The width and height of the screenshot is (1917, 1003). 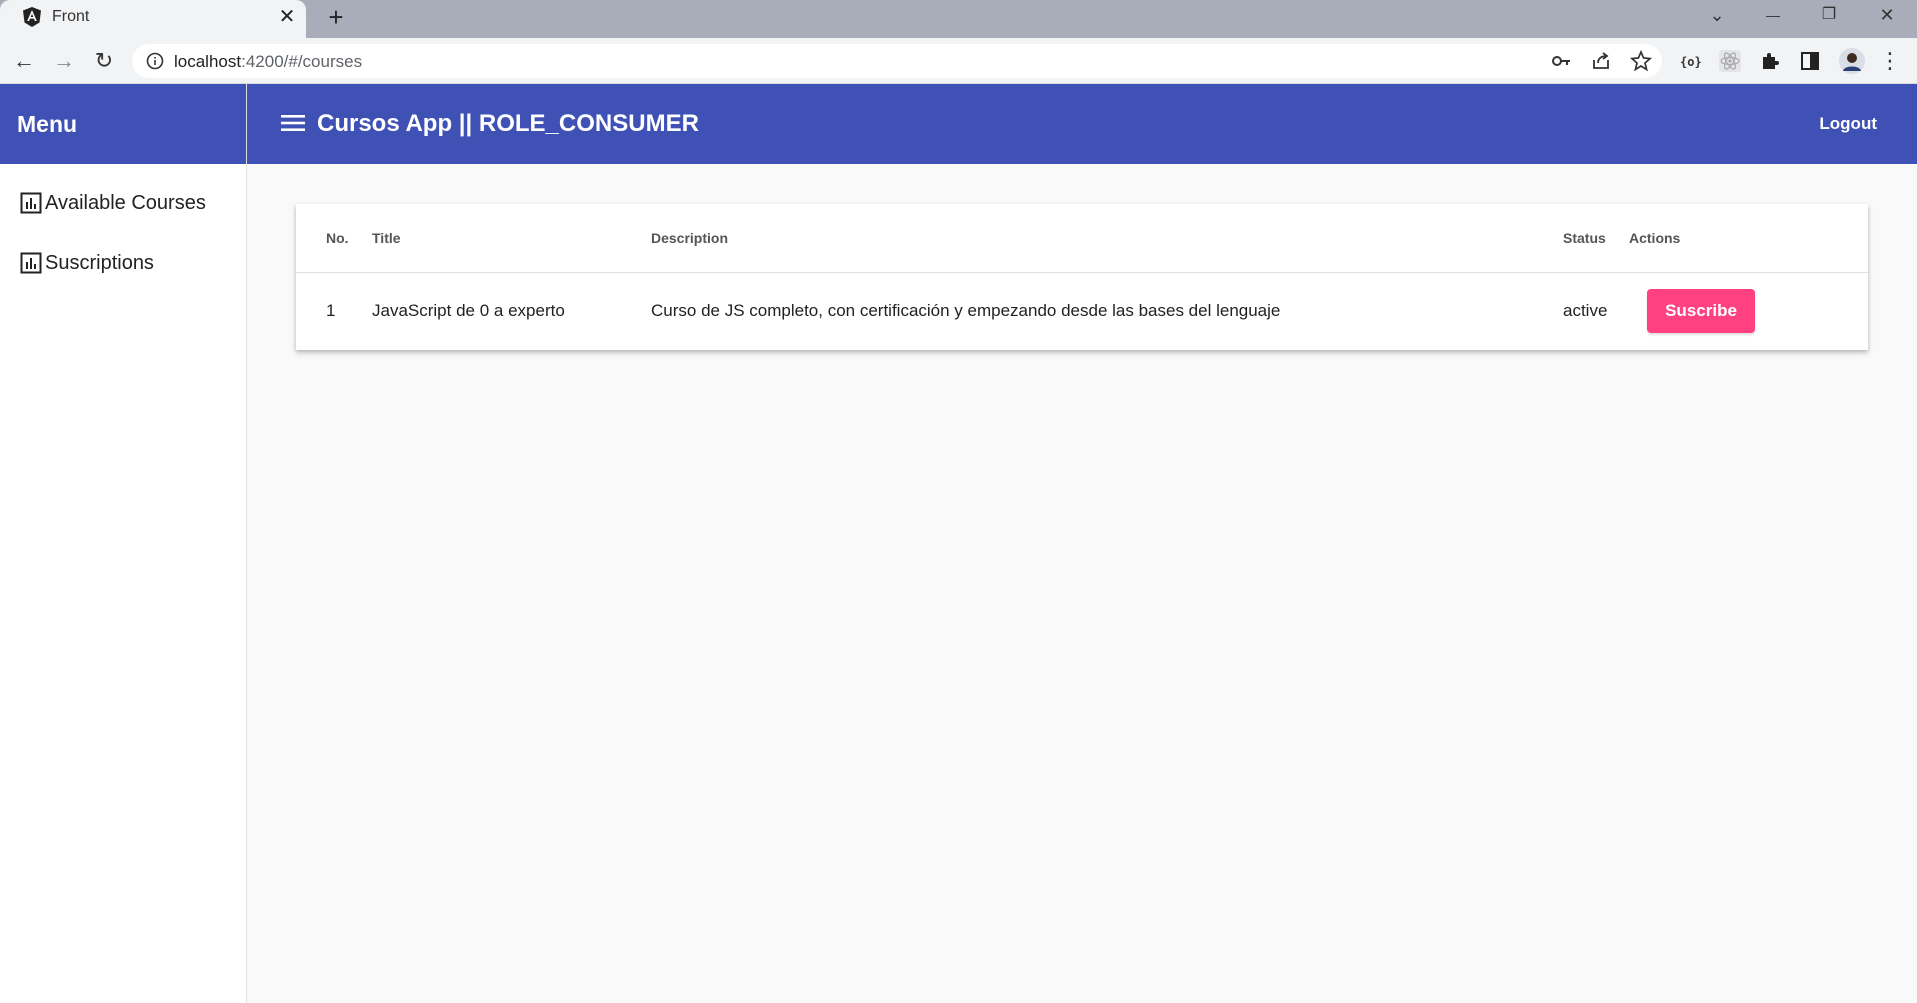 I want to click on app-title: Cursos App || ROLE_CONSUMER, so click(x=508, y=123).